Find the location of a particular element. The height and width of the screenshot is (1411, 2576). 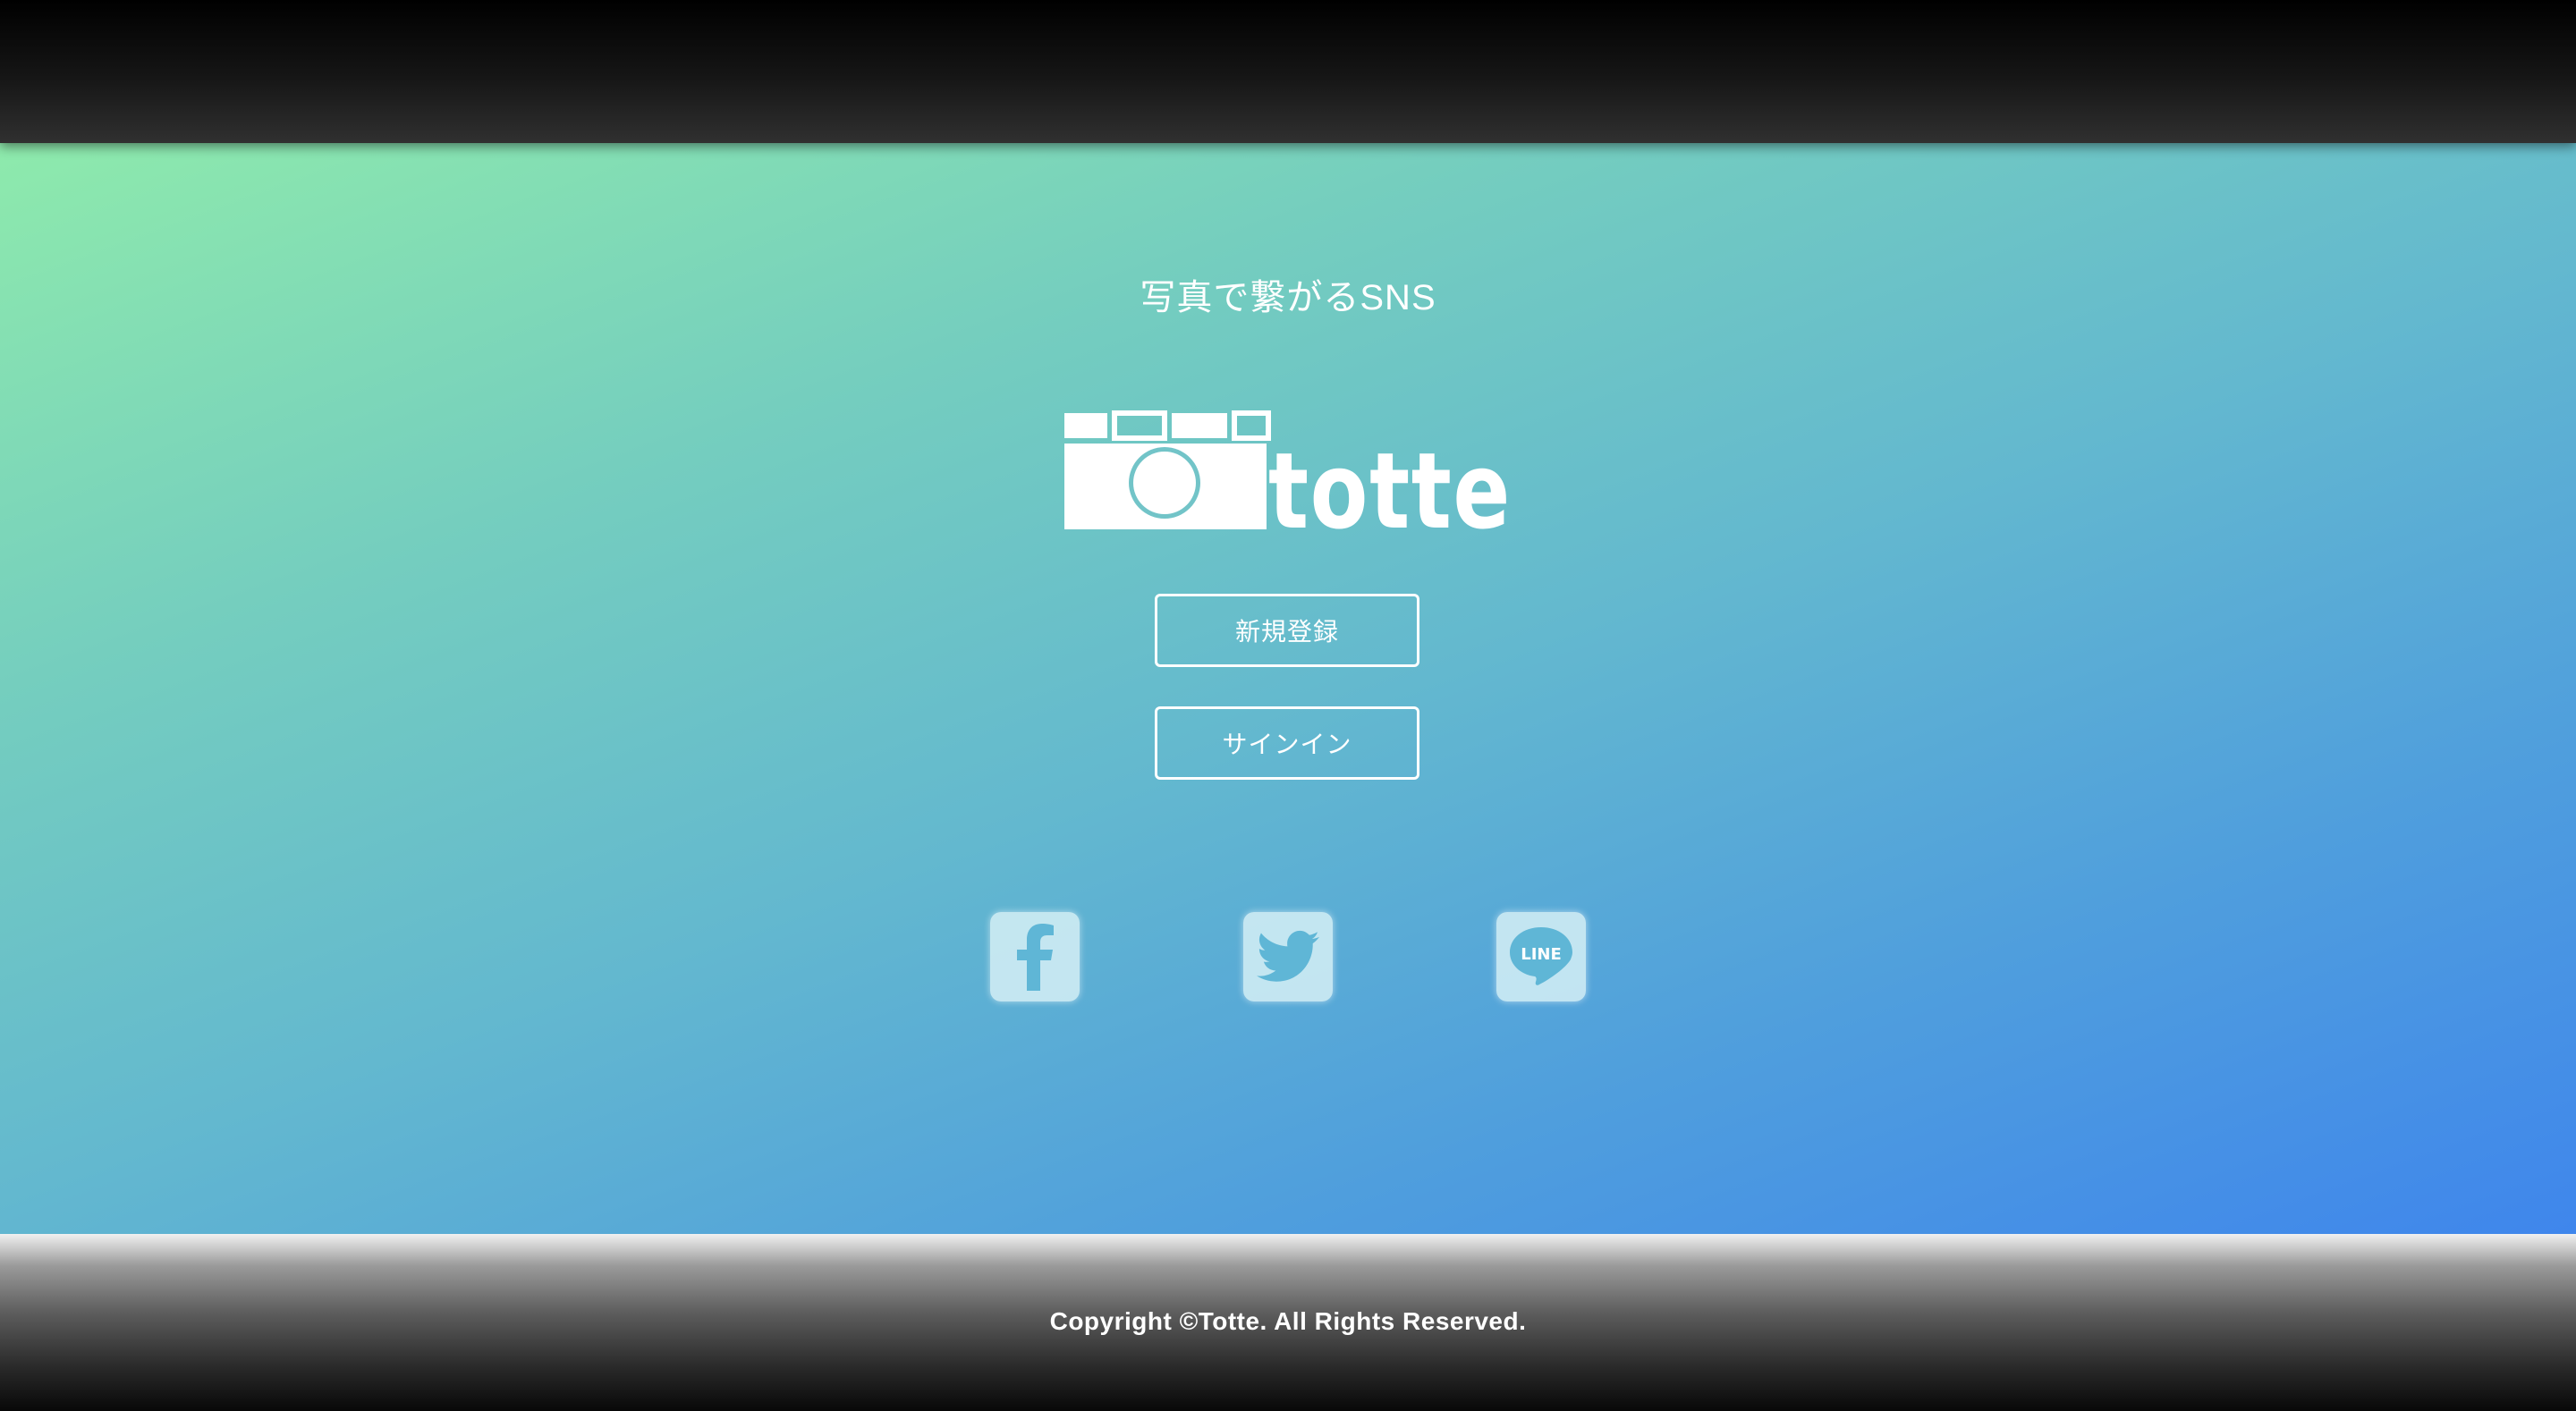

copyright-text: Copyright ©Totte. All Rights Reserved. is located at coordinates (1288, 1321).